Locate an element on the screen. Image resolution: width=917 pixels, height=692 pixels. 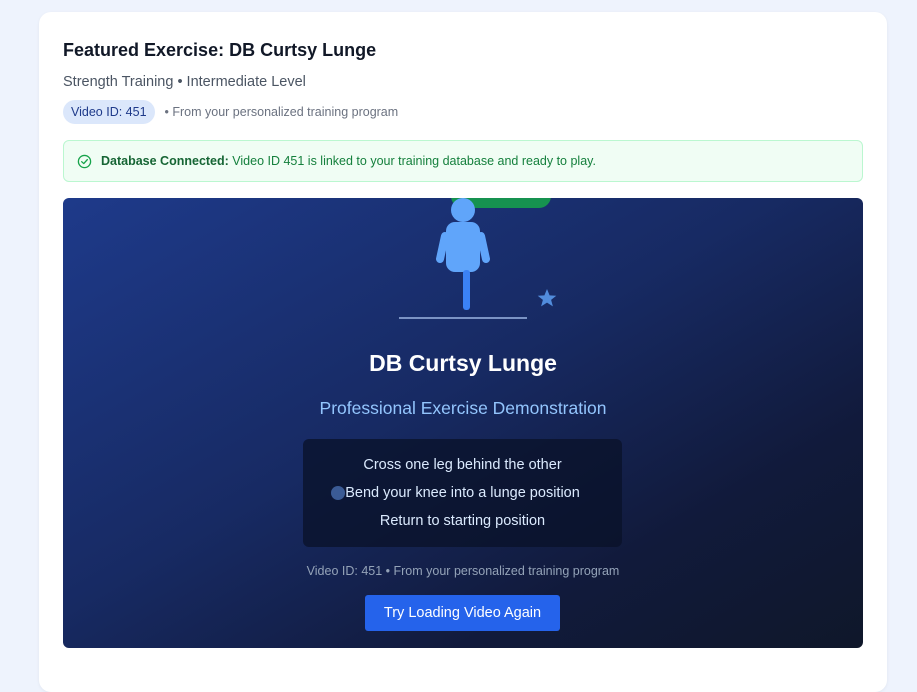
figure-left-arm is located at coordinates (442, 247).